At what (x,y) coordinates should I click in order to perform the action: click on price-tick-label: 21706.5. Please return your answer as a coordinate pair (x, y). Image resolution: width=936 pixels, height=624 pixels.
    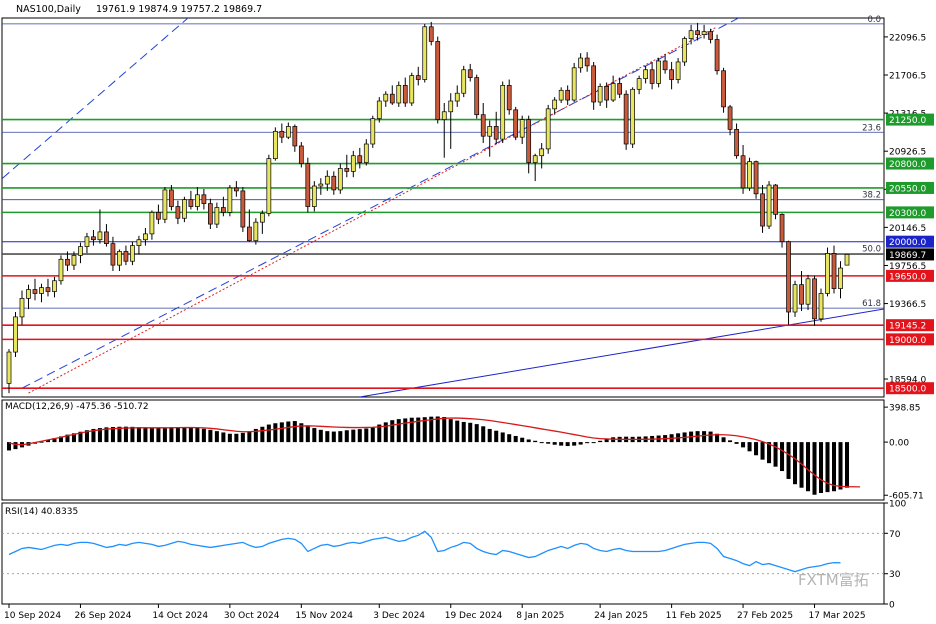
    Looking at the image, I should click on (907, 76).